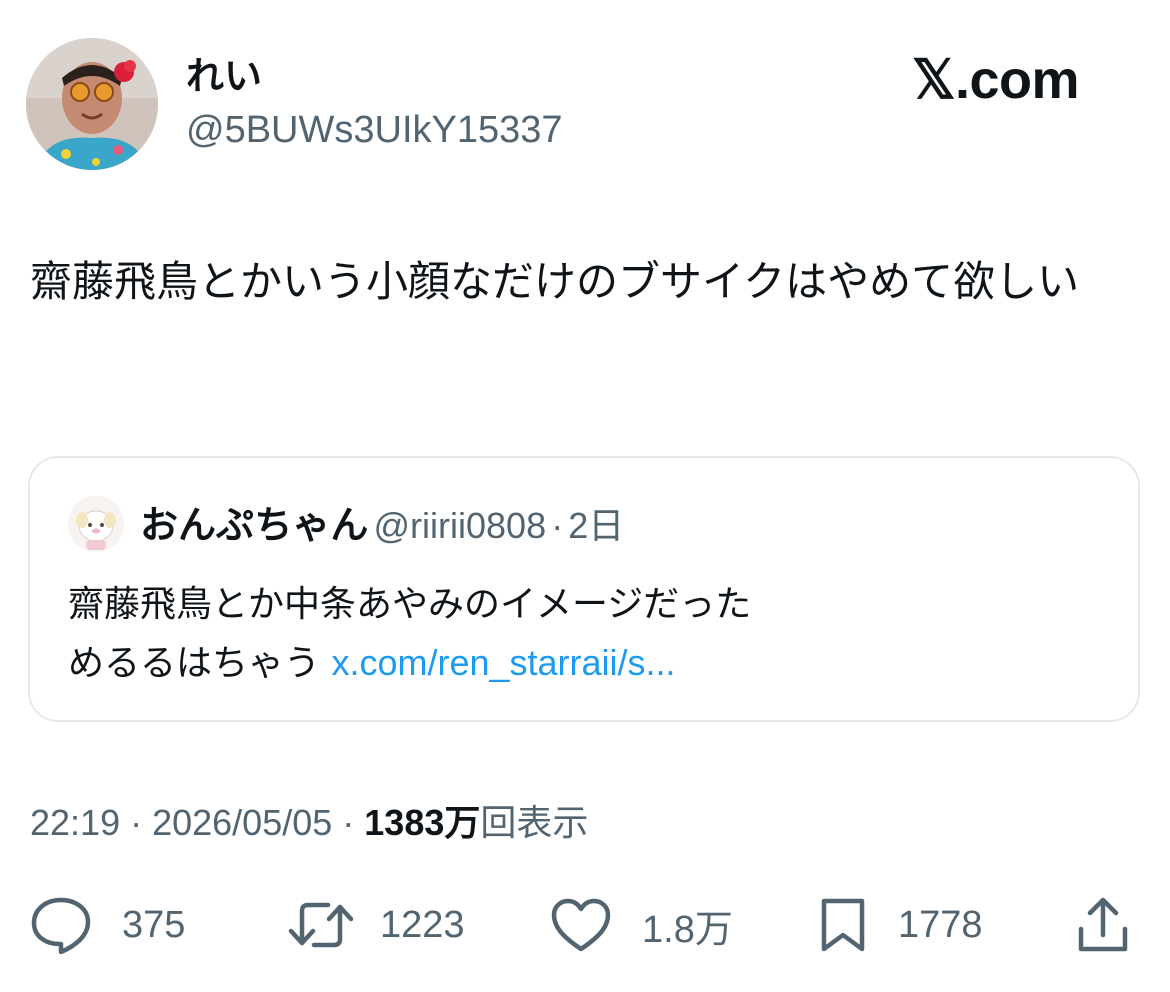 The image size is (1170, 992). What do you see at coordinates (75, 822) in the screenshot?
I see `tweet-time: 22:19` at bounding box center [75, 822].